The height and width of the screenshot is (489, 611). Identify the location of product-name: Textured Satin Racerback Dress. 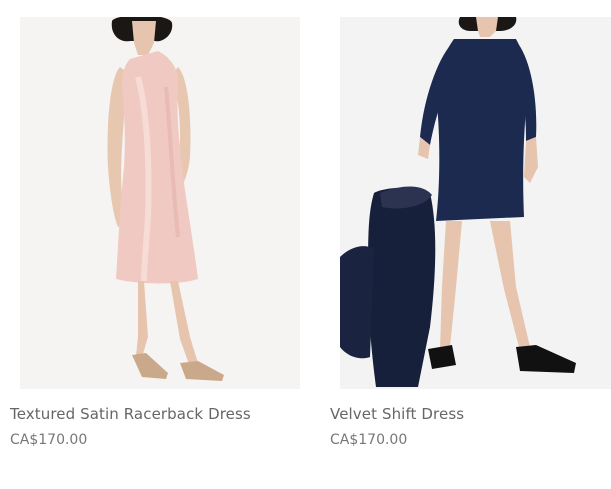
(130, 414).